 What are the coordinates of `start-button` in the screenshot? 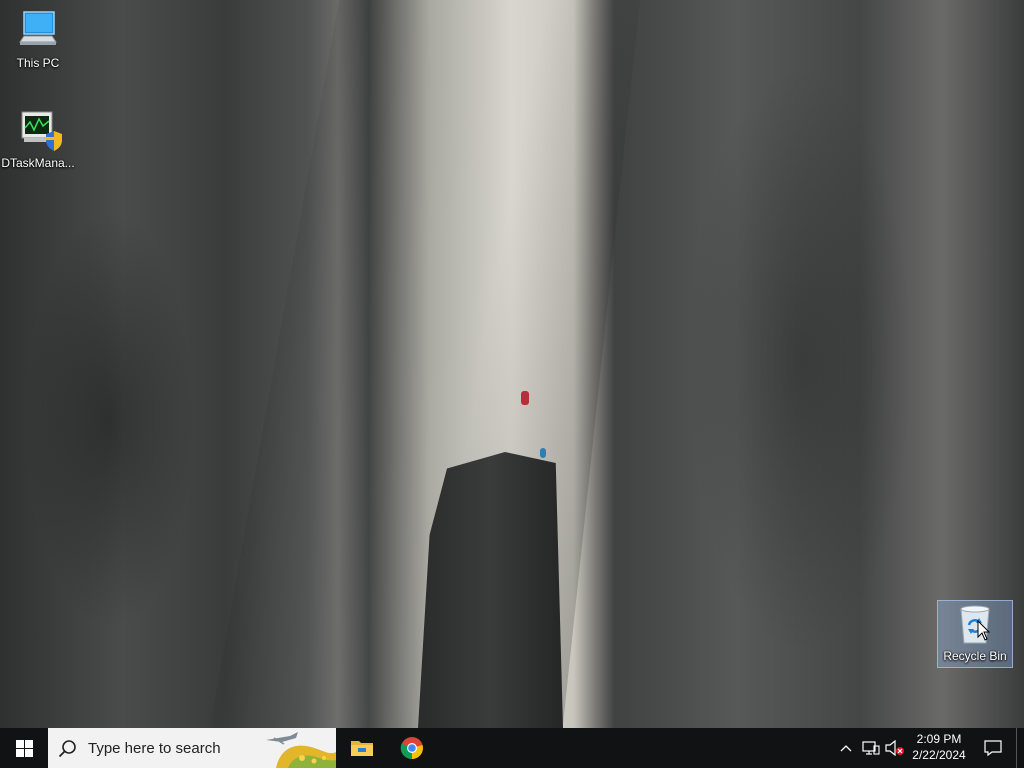 It's located at (24, 748).